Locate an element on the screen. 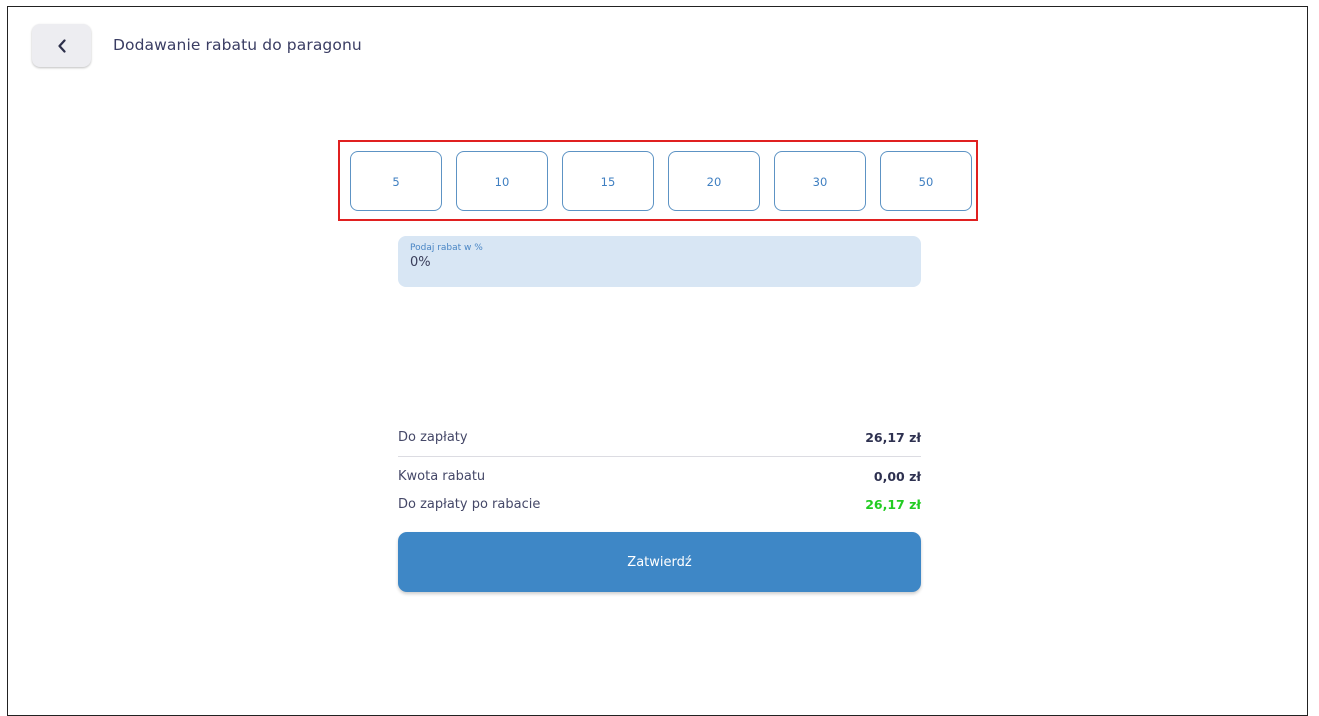 Image resolution: width=1319 pixels, height=716 pixels. preset-button-10: 10 is located at coordinates (502, 181).